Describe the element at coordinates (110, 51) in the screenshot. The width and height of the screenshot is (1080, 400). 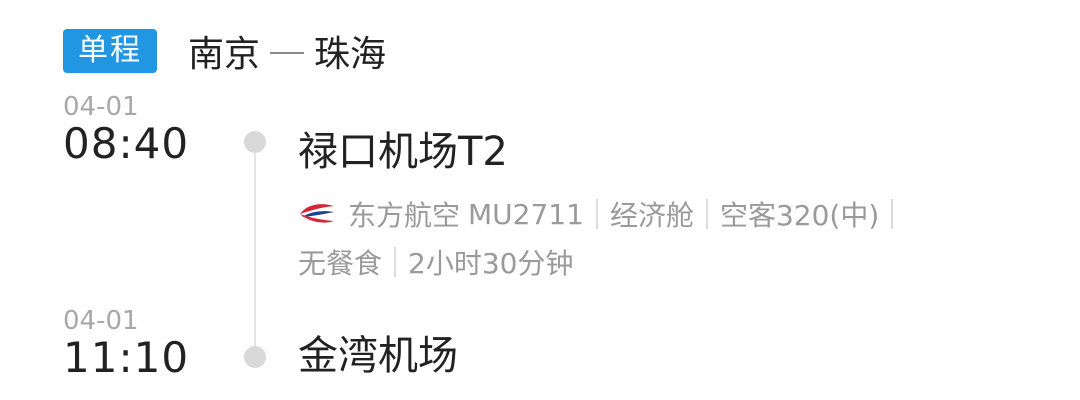
I see `trip-type-badge: 单程` at that location.